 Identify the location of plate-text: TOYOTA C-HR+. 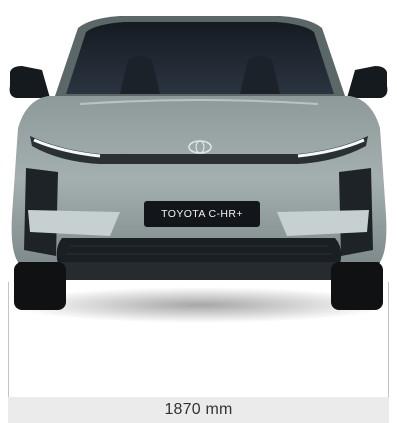
(202, 214).